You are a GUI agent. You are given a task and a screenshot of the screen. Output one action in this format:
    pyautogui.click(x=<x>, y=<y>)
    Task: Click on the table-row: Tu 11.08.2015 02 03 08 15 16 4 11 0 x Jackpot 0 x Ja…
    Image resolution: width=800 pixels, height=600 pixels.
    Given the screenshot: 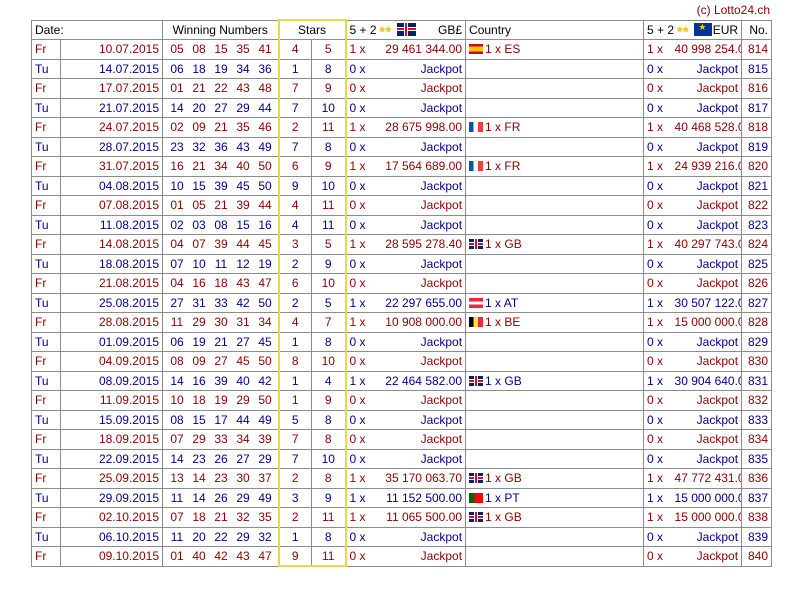 What is the action you would take?
    pyautogui.click(x=402, y=224)
    